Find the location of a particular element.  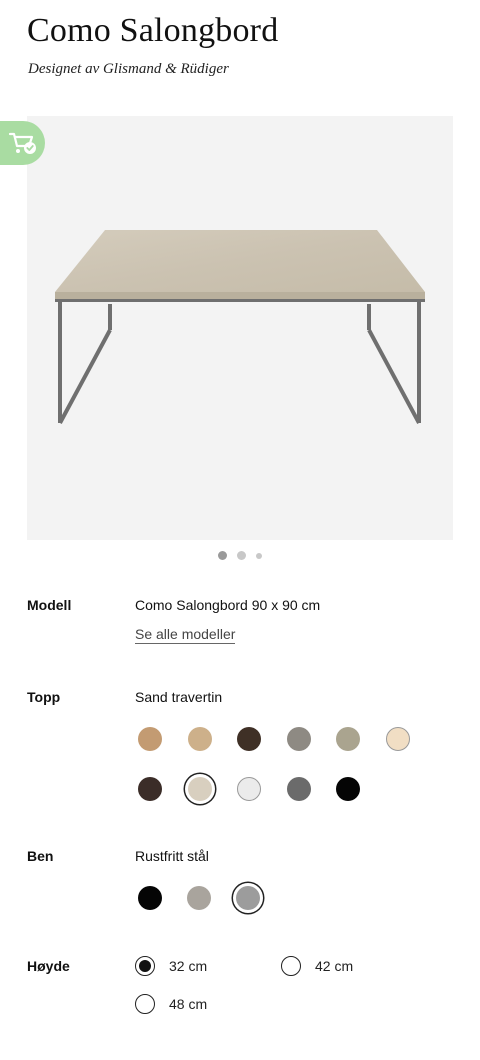

top-value: Sand travertin is located at coordinates (179, 697).